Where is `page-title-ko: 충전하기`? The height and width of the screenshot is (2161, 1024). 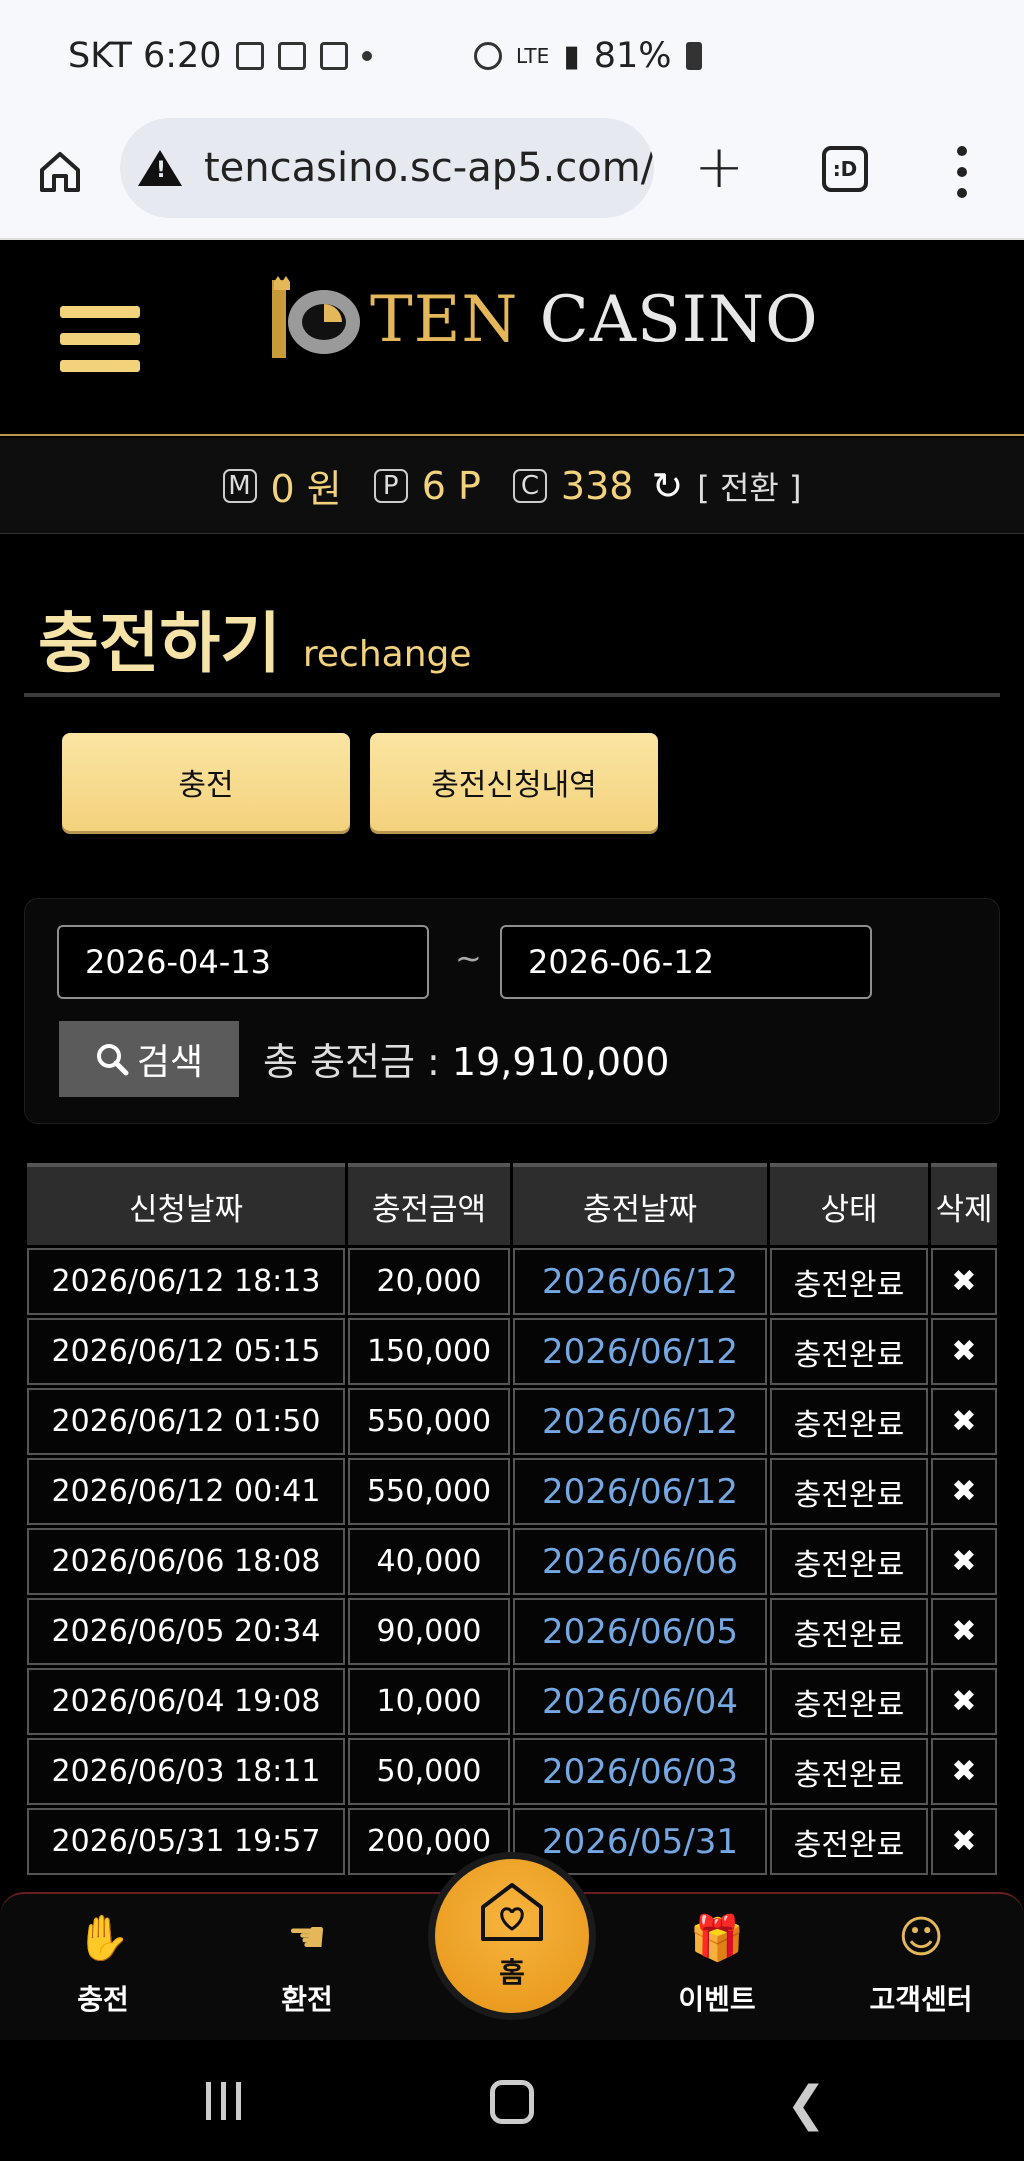 page-title-ko: 충전하기 is located at coordinates (159, 643).